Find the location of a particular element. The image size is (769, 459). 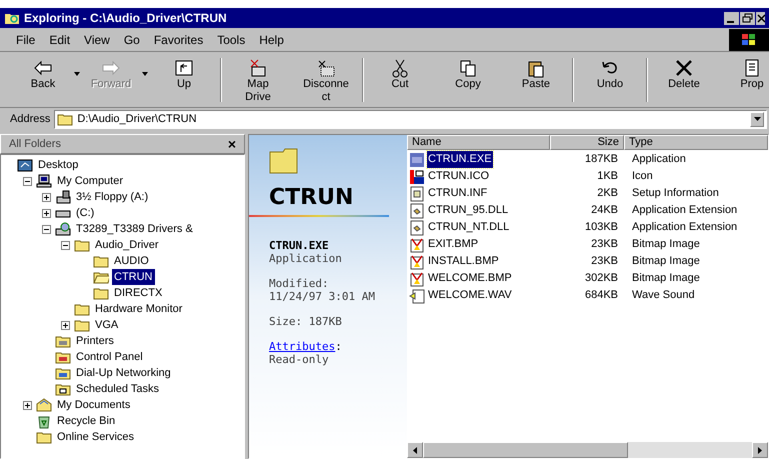

folder-heading: CTRUN is located at coordinates (311, 198).